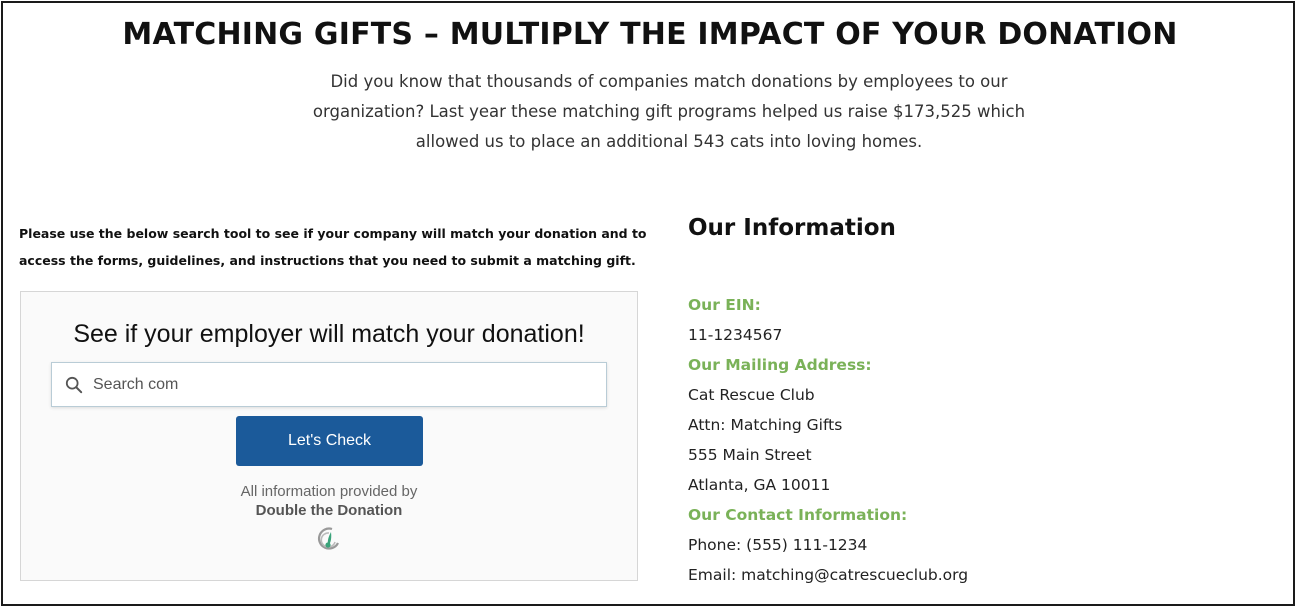  Describe the element at coordinates (74, 384) in the screenshot. I see `search-icon` at that location.